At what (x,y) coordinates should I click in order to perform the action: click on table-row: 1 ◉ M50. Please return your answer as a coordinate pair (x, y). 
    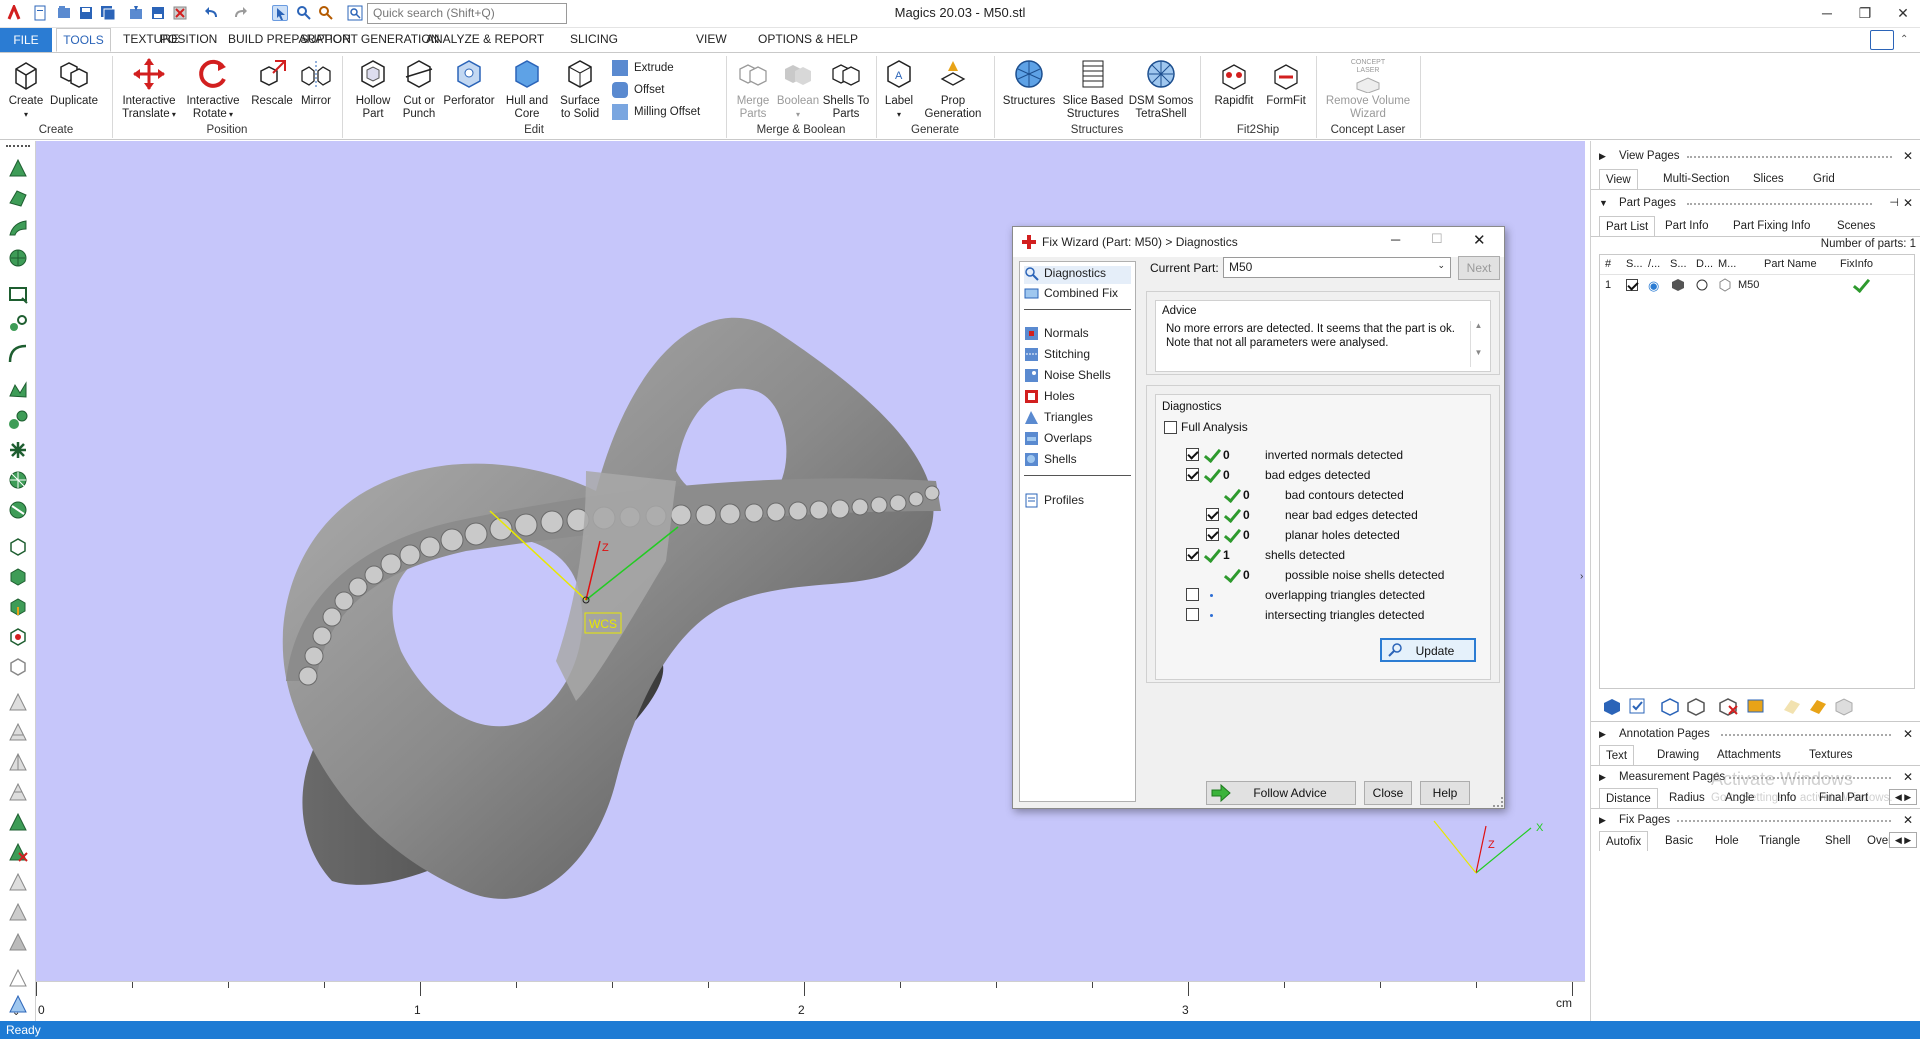
    Looking at the image, I should click on (1757, 286).